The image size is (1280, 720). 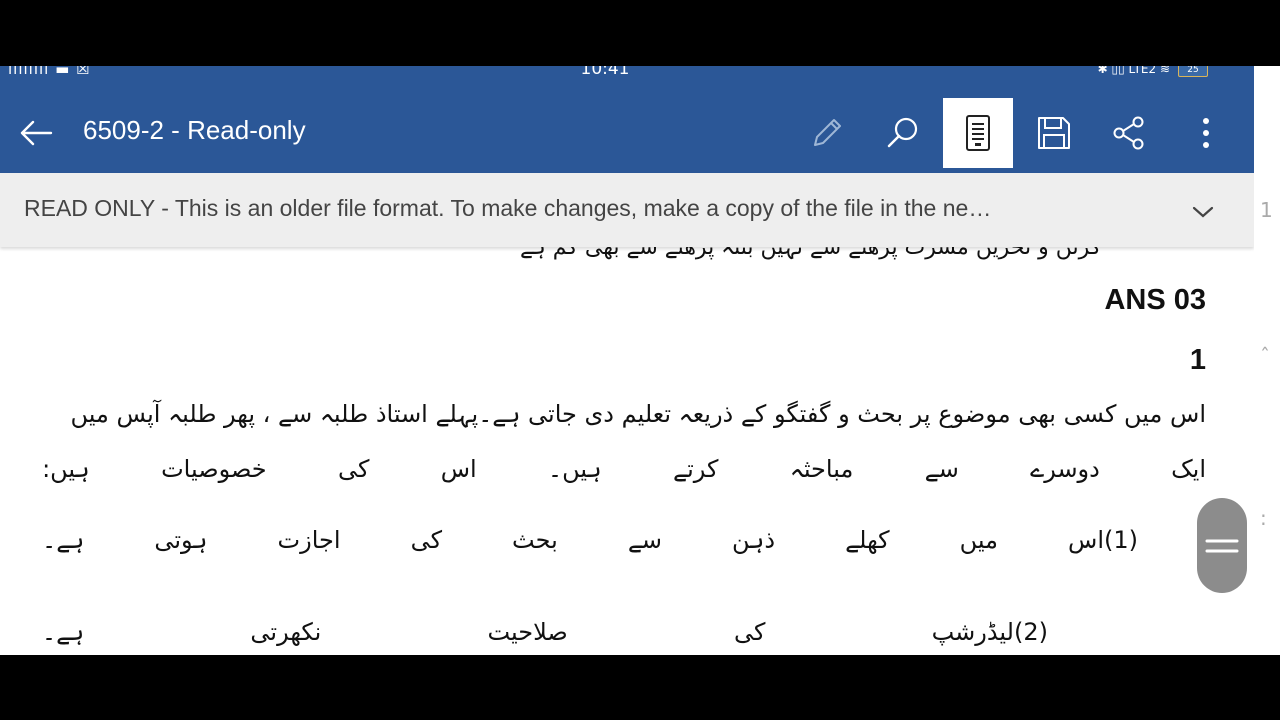 I want to click on word: مباحثہ, so click(x=821, y=469).